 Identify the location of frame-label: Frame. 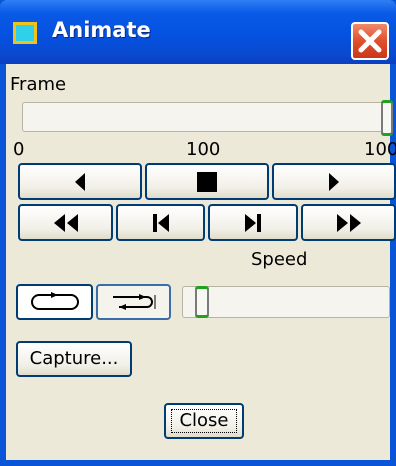
(38, 84).